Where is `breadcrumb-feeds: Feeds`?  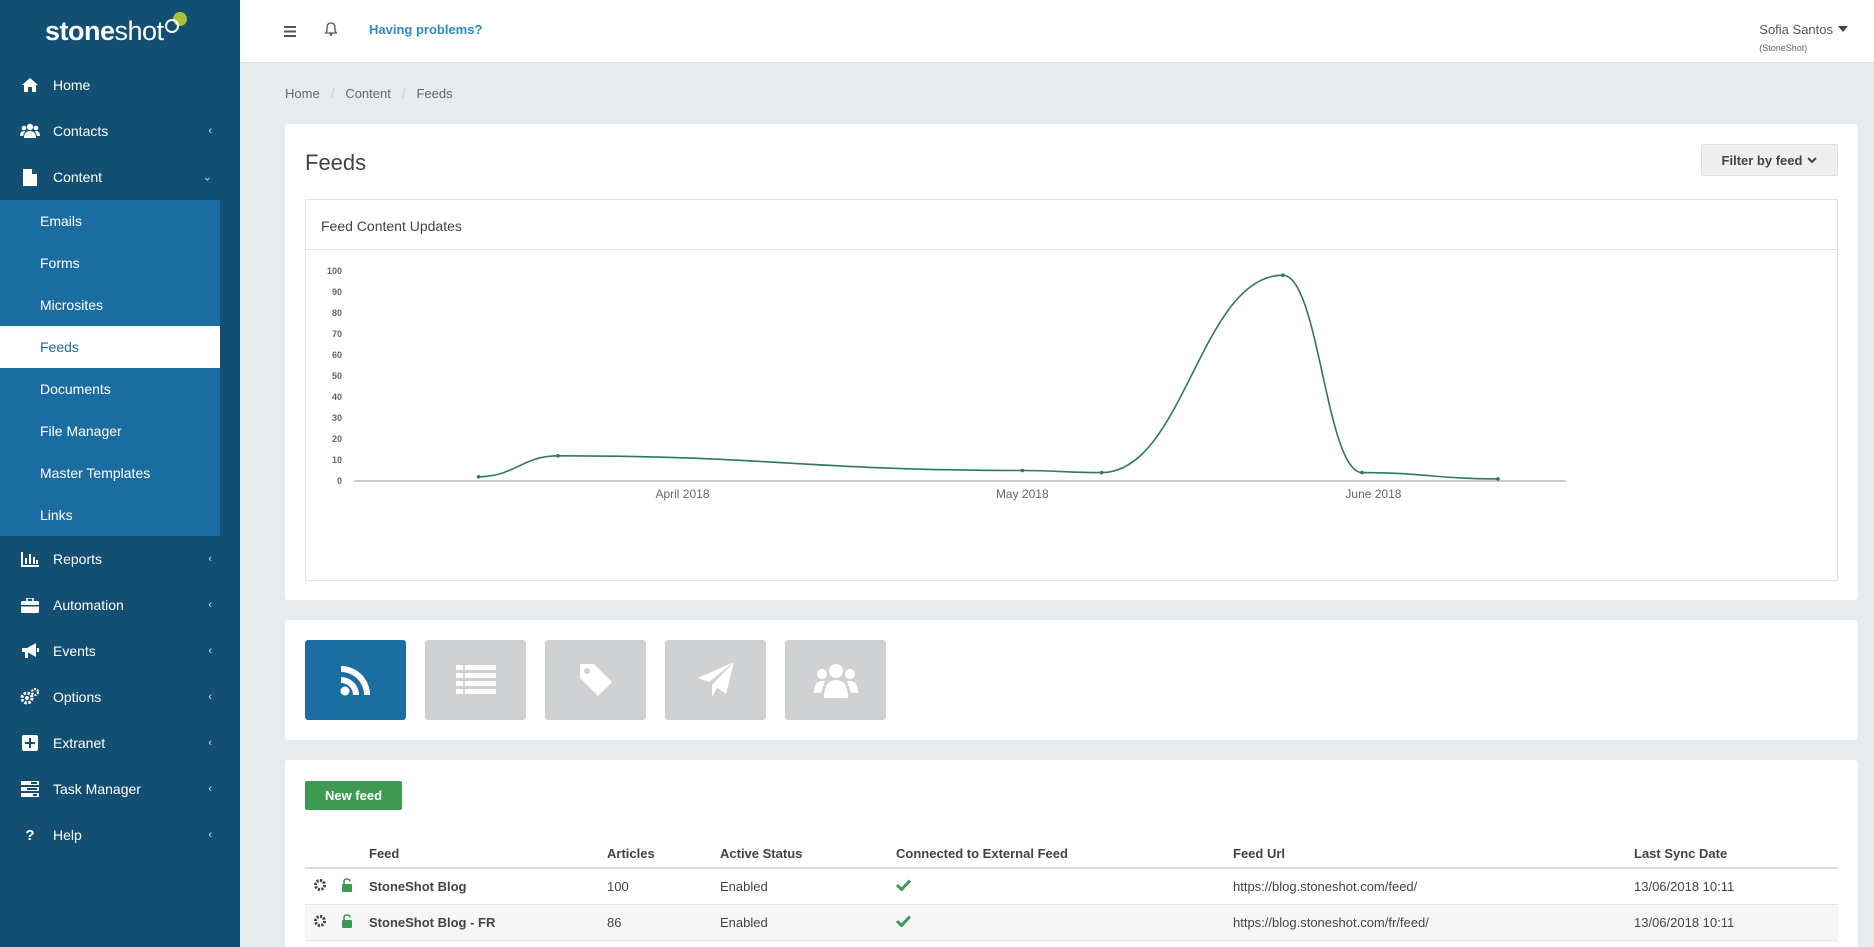 breadcrumb-feeds: Feeds is located at coordinates (434, 93).